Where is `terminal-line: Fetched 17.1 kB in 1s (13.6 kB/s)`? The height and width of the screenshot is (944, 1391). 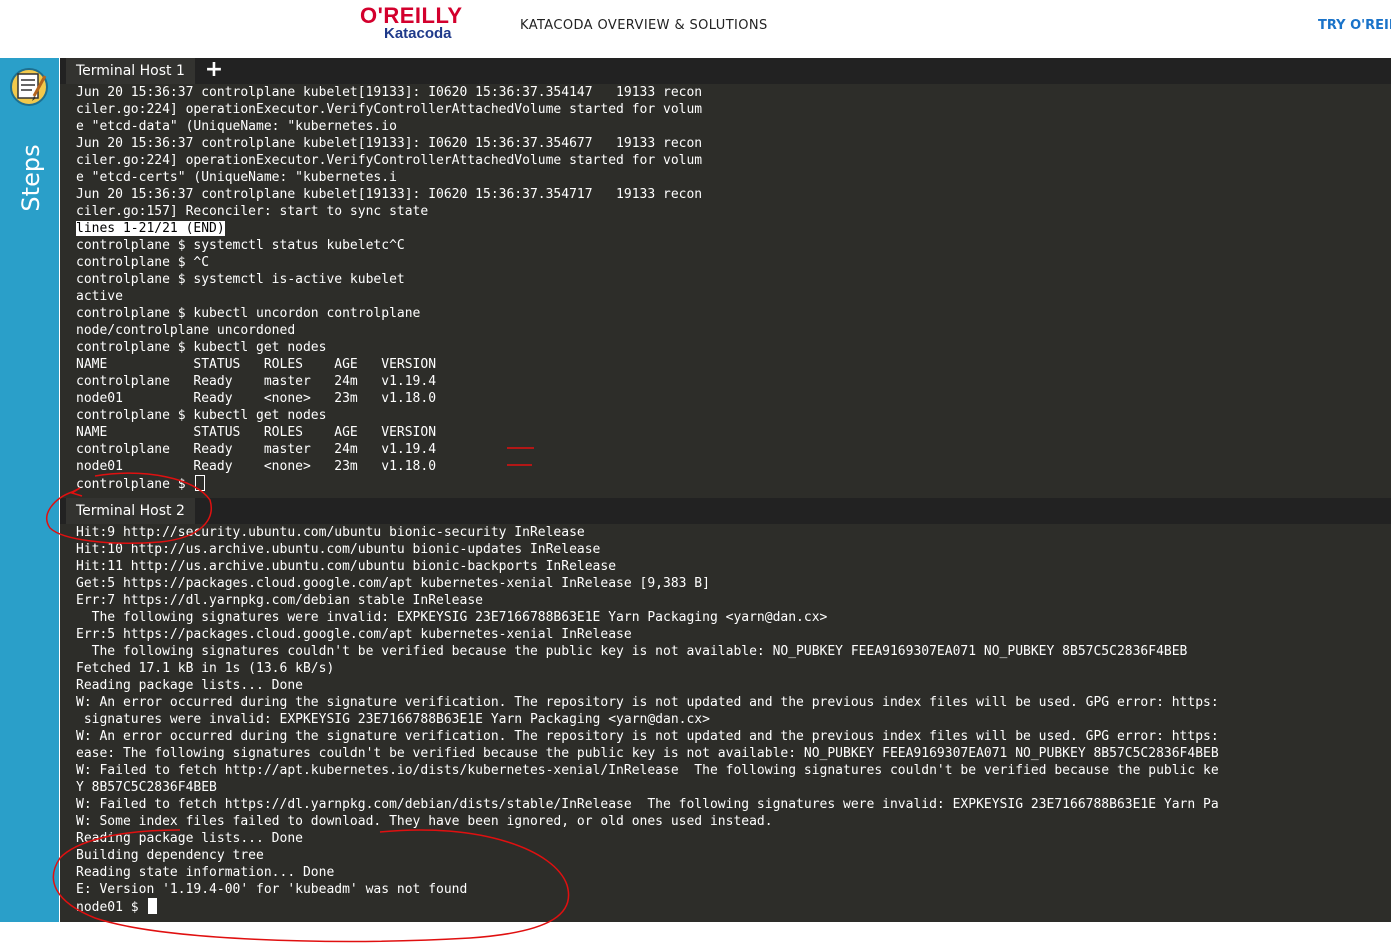
terminal-line: Fetched 17.1 kB in 1s (13.6 kB/s) is located at coordinates (205, 668).